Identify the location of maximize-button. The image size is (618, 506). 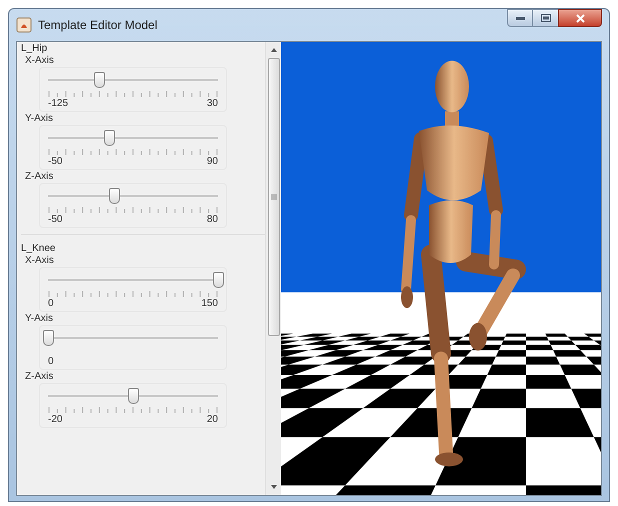
(545, 18).